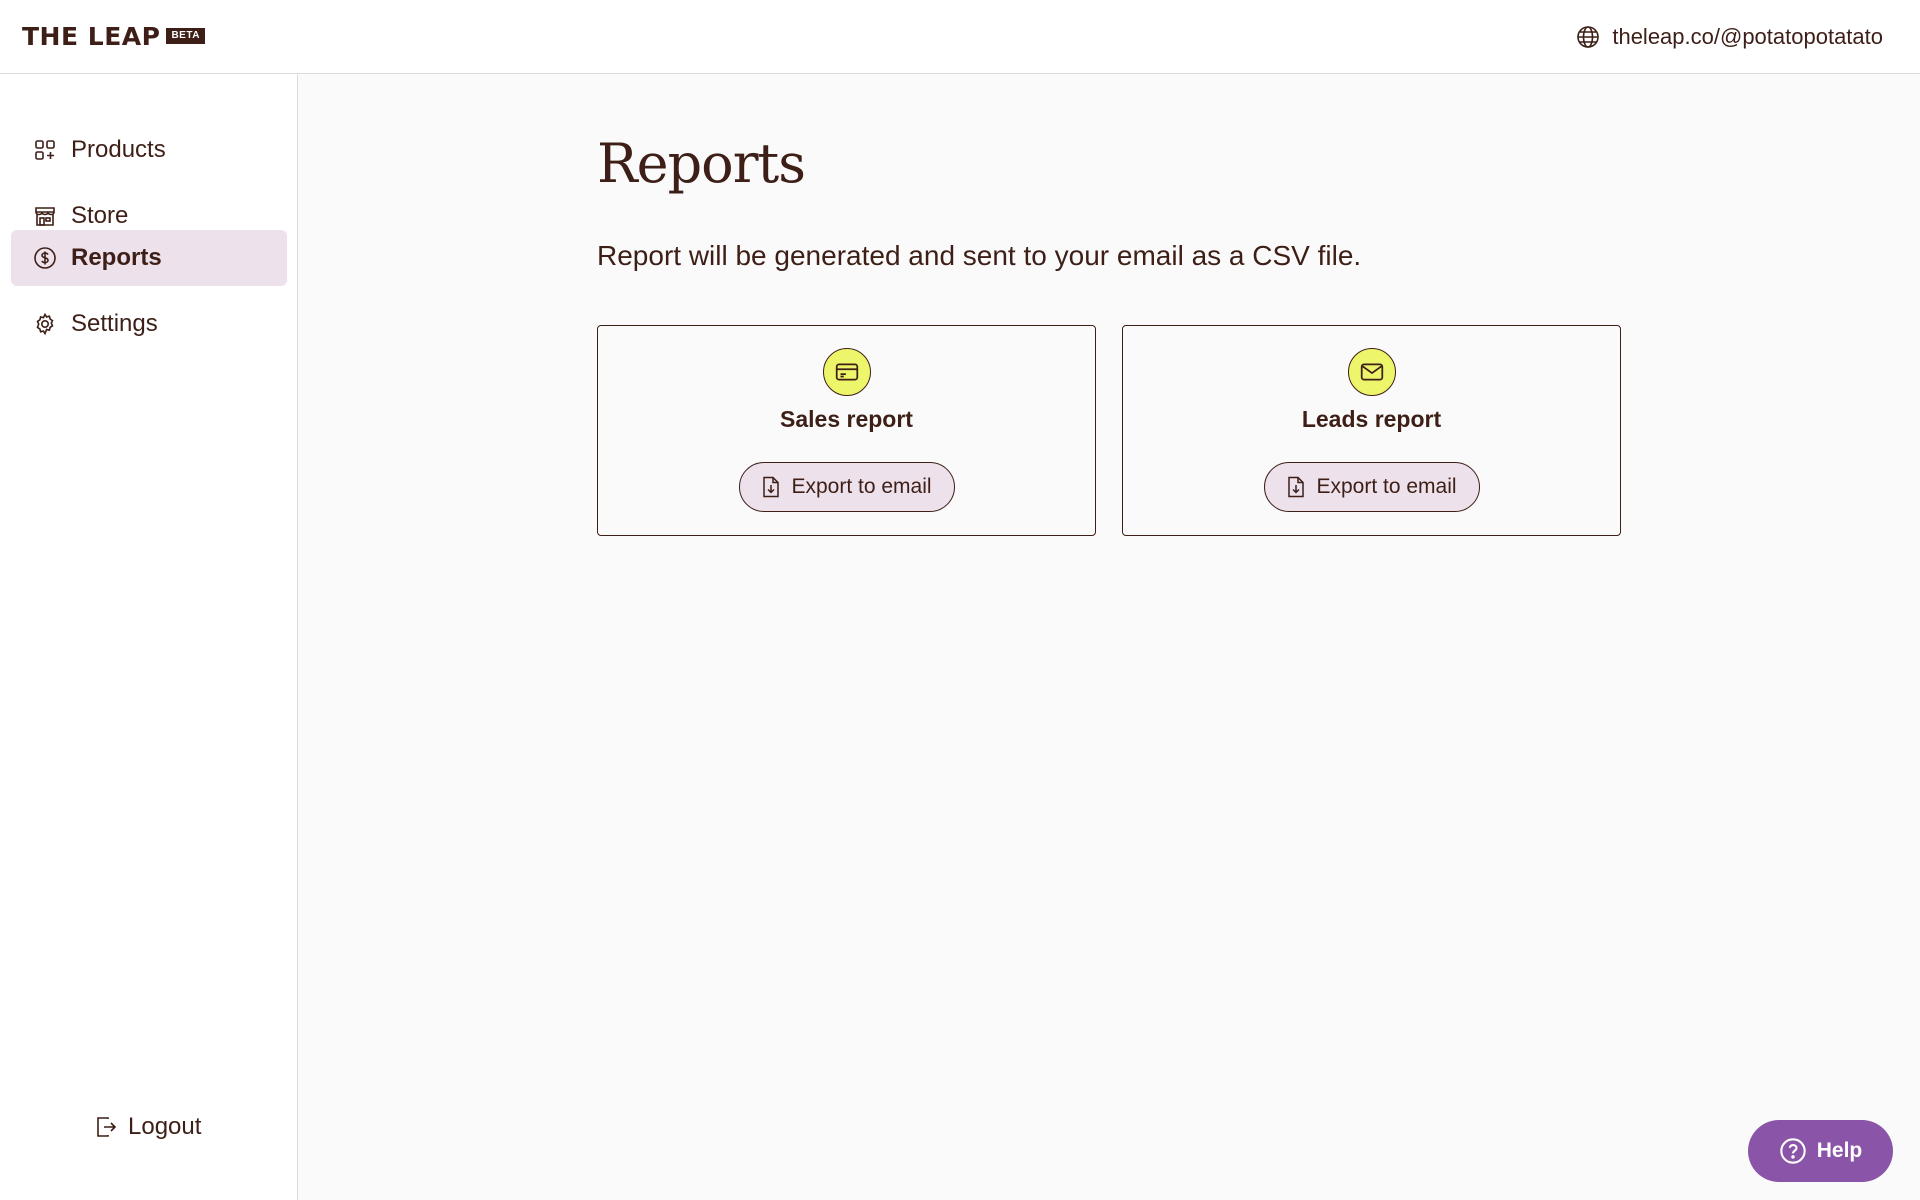 Image resolution: width=1920 pixels, height=1200 pixels. I want to click on export-leads-report-button: Export to email, so click(1371, 487).